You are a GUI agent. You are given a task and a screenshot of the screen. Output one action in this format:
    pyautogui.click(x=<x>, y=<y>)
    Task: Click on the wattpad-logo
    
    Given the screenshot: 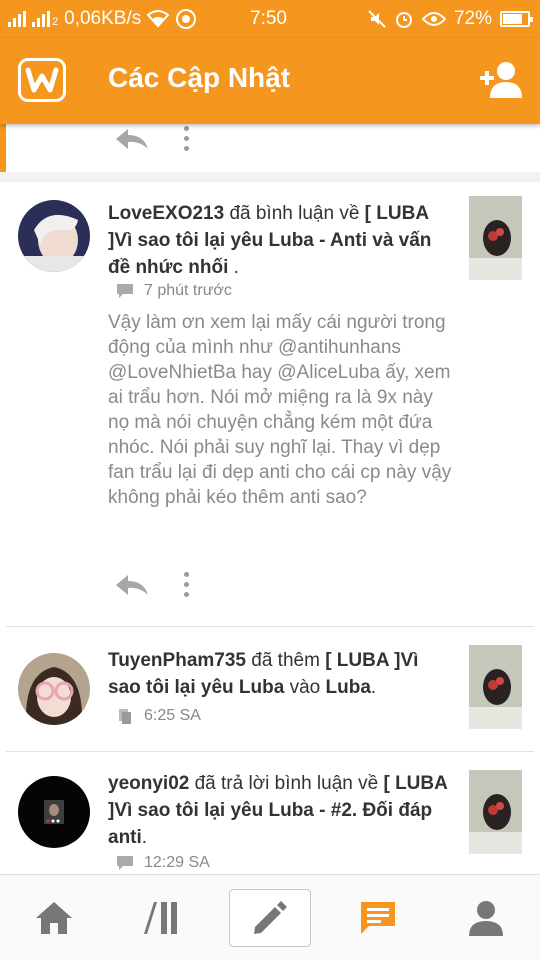 What is the action you would take?
    pyautogui.click(x=42, y=80)
    